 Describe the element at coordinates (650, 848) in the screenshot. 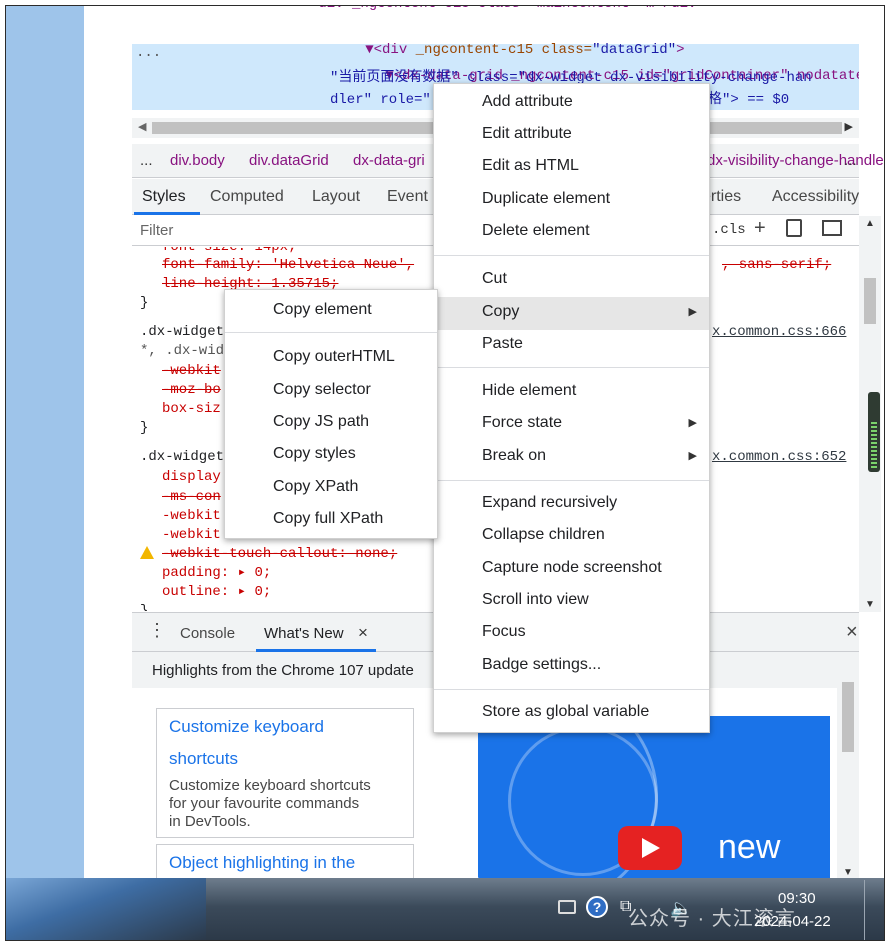

I see `youtube-play-icon` at that location.